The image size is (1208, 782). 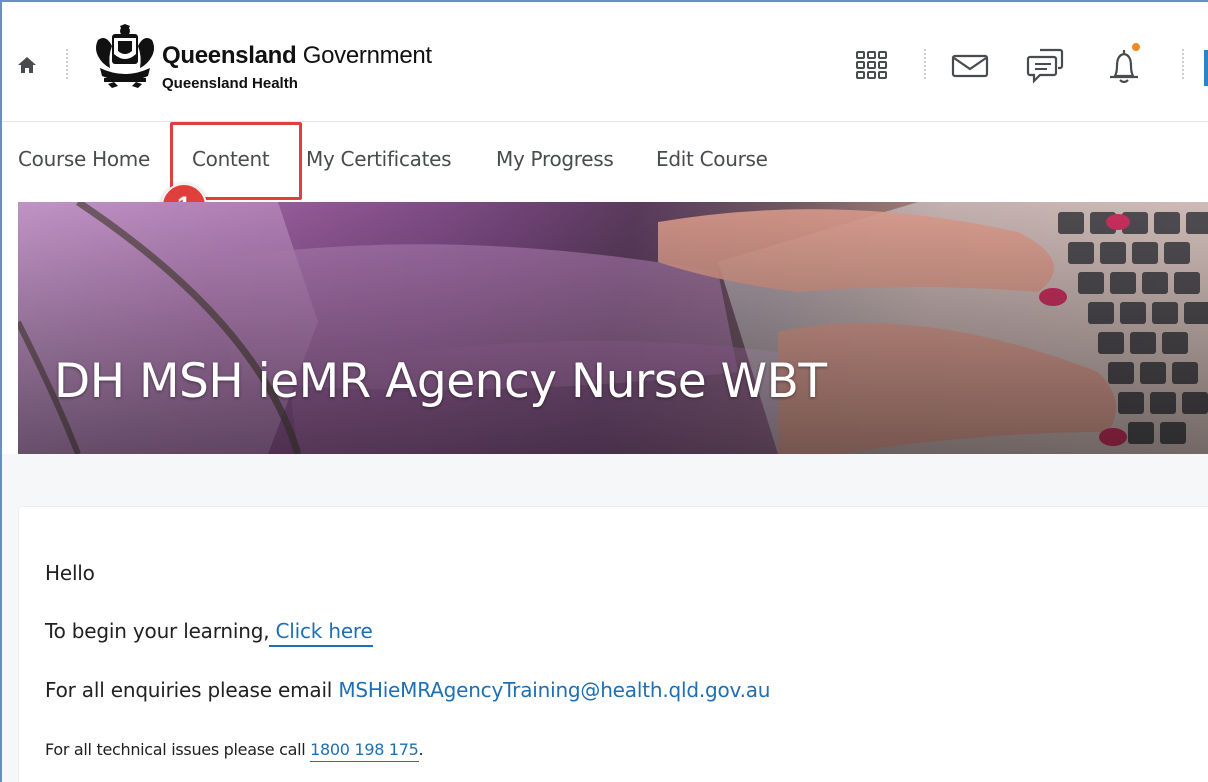 I want to click on brand-block: Queensland Government Queensland Health, so click(x=297, y=67).